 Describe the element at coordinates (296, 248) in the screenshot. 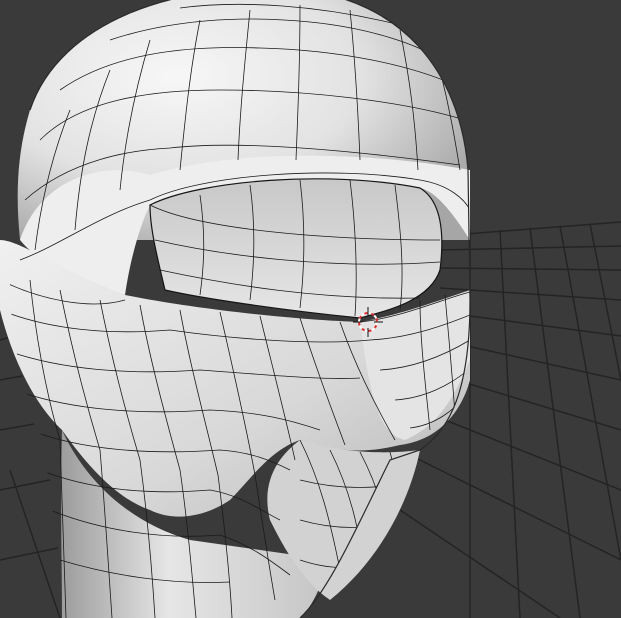

I see `eye-opening-interior` at that location.